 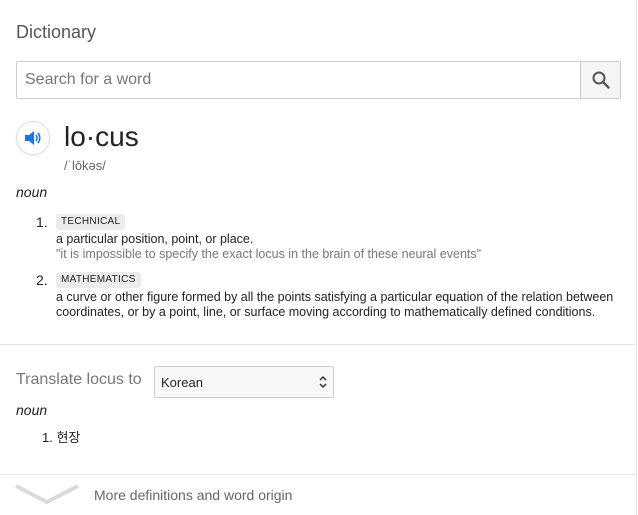 What do you see at coordinates (98, 280) in the screenshot?
I see `domain-label-badge: MATHEMATICS` at bounding box center [98, 280].